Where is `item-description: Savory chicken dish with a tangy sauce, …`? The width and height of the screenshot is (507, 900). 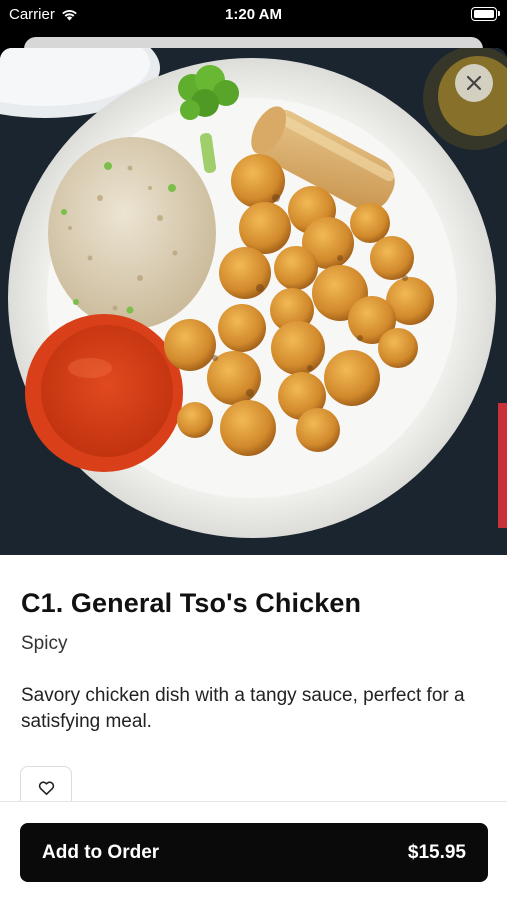 item-description: Savory chicken dish with a tangy sauce, … is located at coordinates (243, 708).